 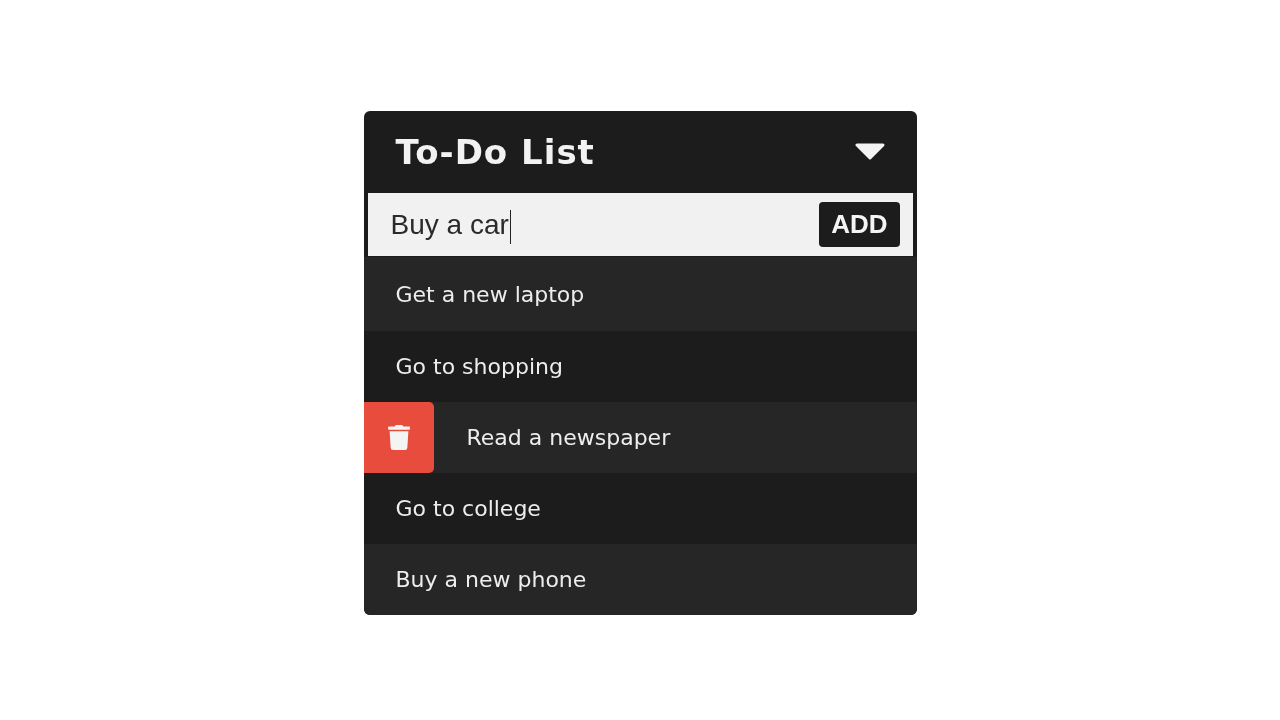 I want to click on task-text: Go to college, so click(x=468, y=508).